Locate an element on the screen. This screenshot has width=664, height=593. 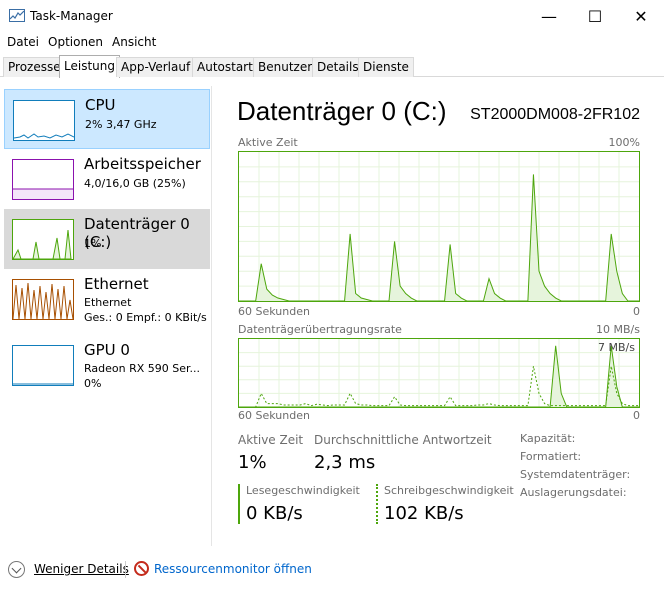
active-time-label: Aktive Zeit is located at coordinates (271, 440).